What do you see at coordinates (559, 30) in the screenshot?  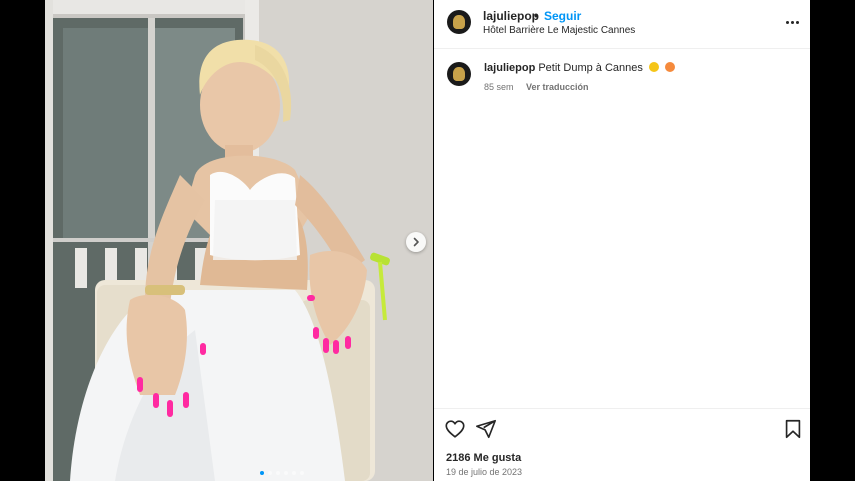 I see `location-link: Hôtel Barrière Le Majestic Cannes` at bounding box center [559, 30].